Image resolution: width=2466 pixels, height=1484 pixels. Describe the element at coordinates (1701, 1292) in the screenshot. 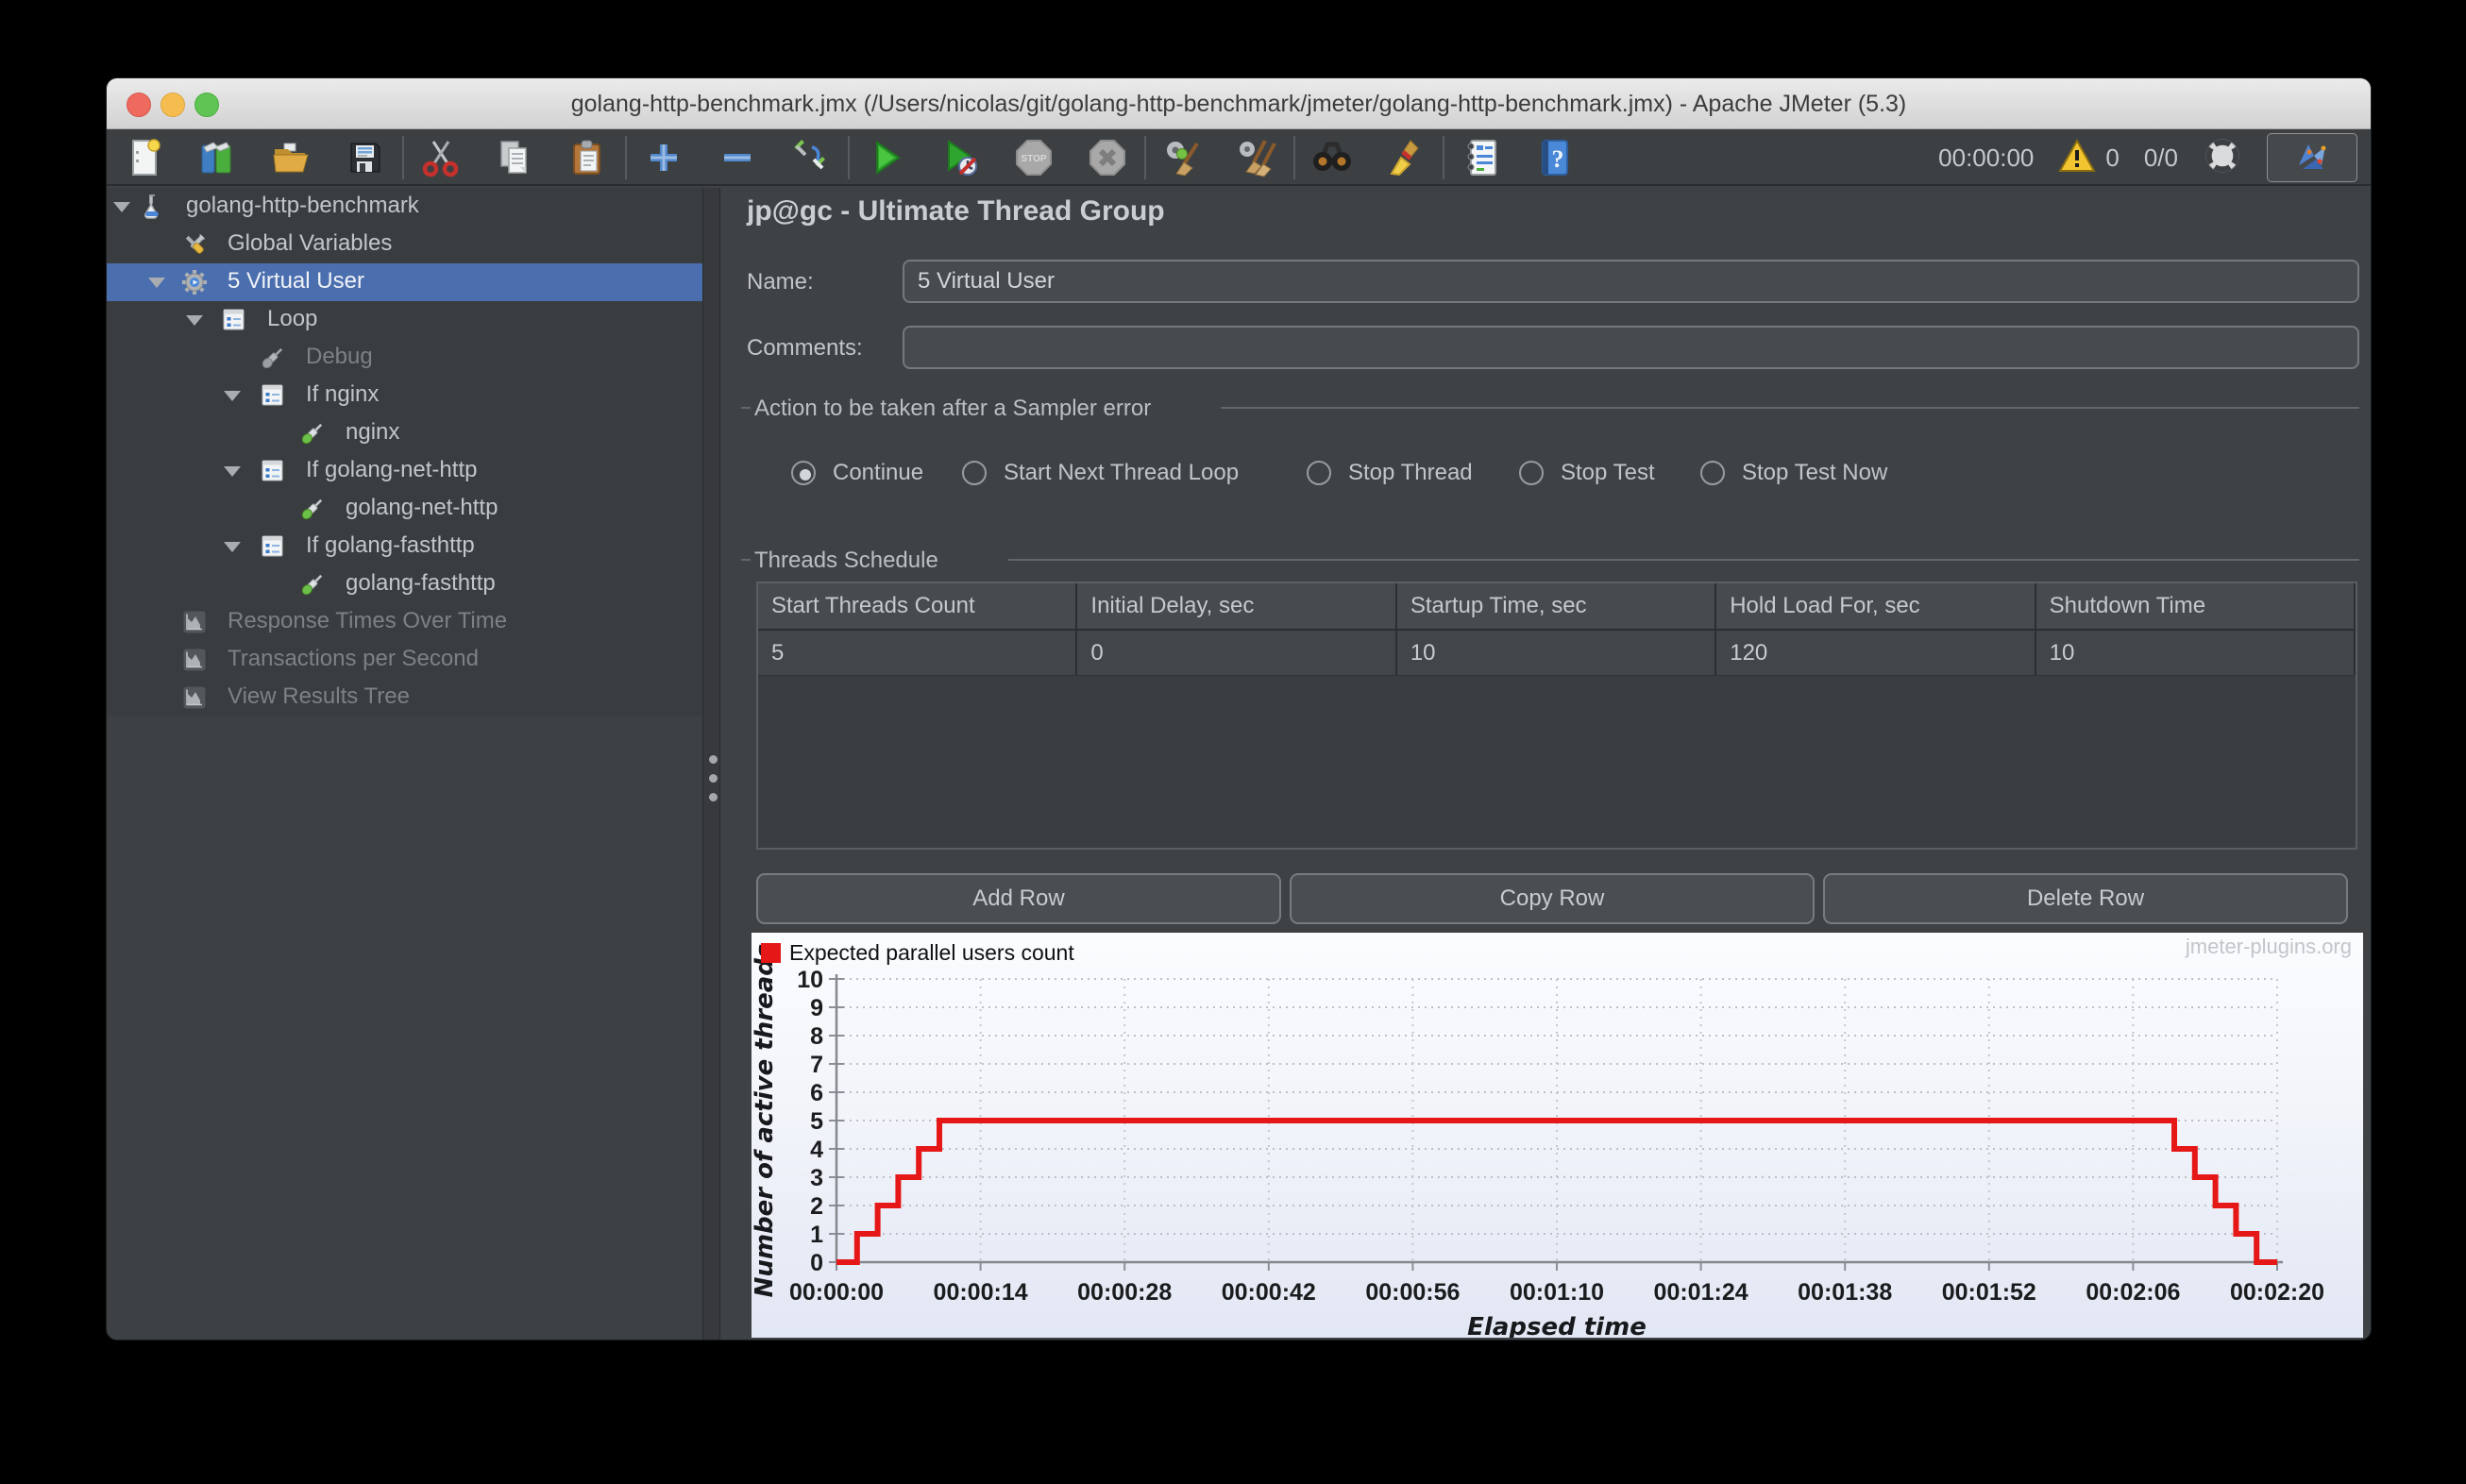

I see `svg-text: 00:01:24` at that location.